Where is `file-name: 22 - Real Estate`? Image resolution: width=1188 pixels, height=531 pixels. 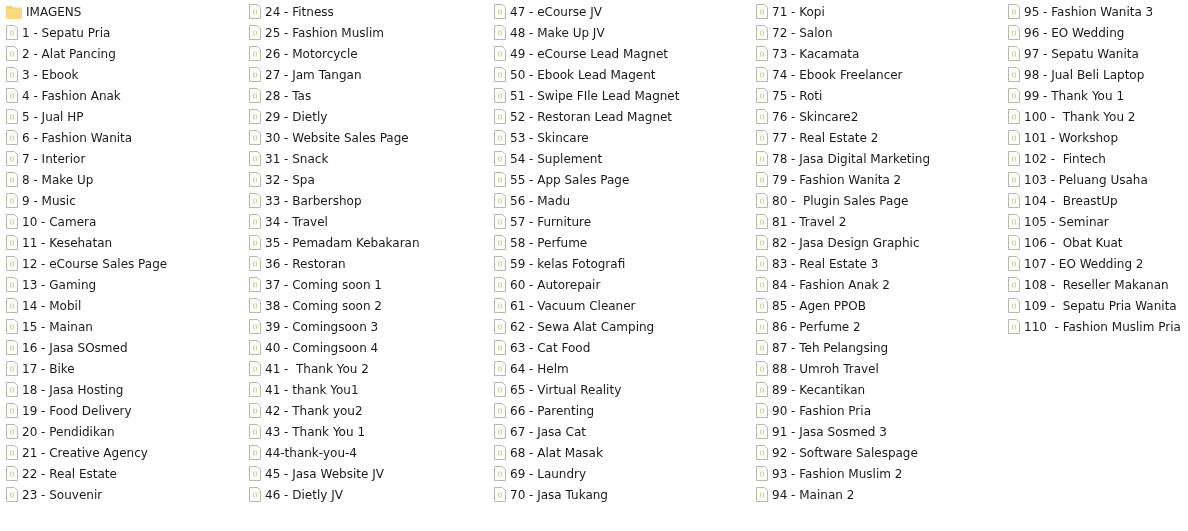 file-name: 22 - Real Estate is located at coordinates (69, 473).